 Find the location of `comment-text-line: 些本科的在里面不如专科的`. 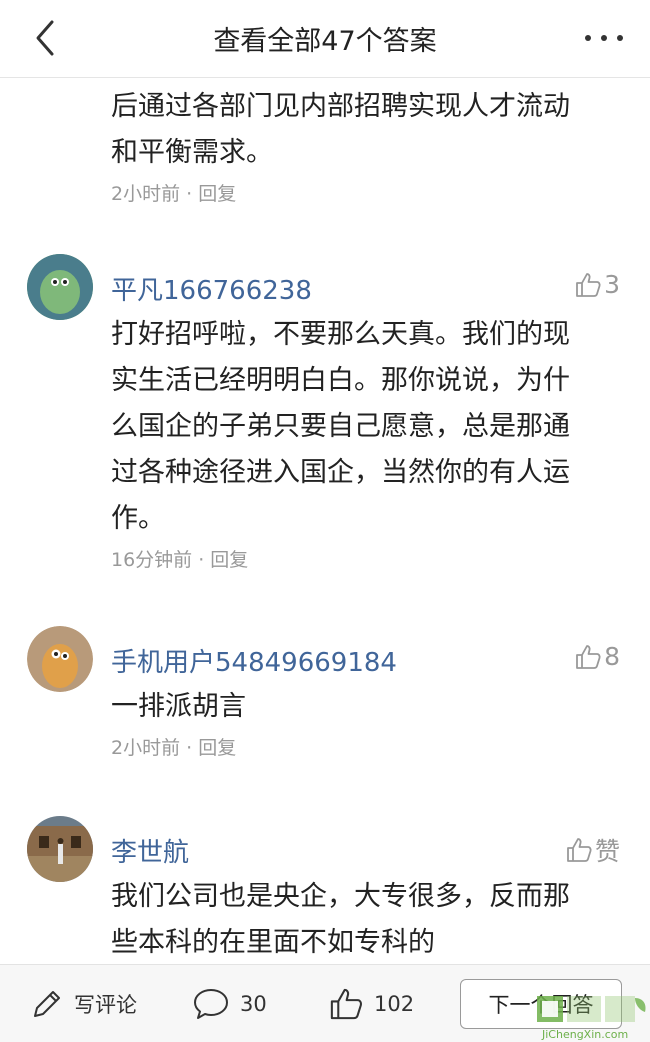

comment-text-line: 些本科的在里面不如专科的 is located at coordinates (273, 942).